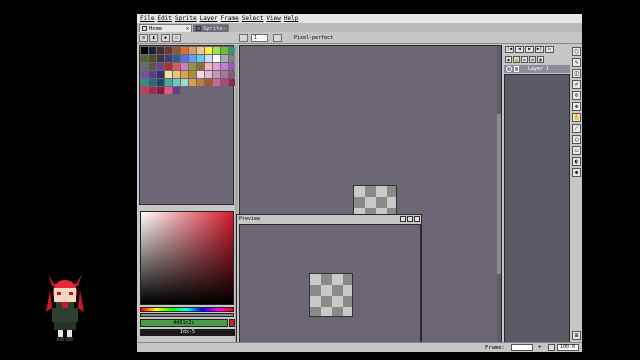 Image resolution: width=640 pixels, height=360 pixels. What do you see at coordinates (187, 258) in the screenshot?
I see `saturation-value-picker` at bounding box center [187, 258].